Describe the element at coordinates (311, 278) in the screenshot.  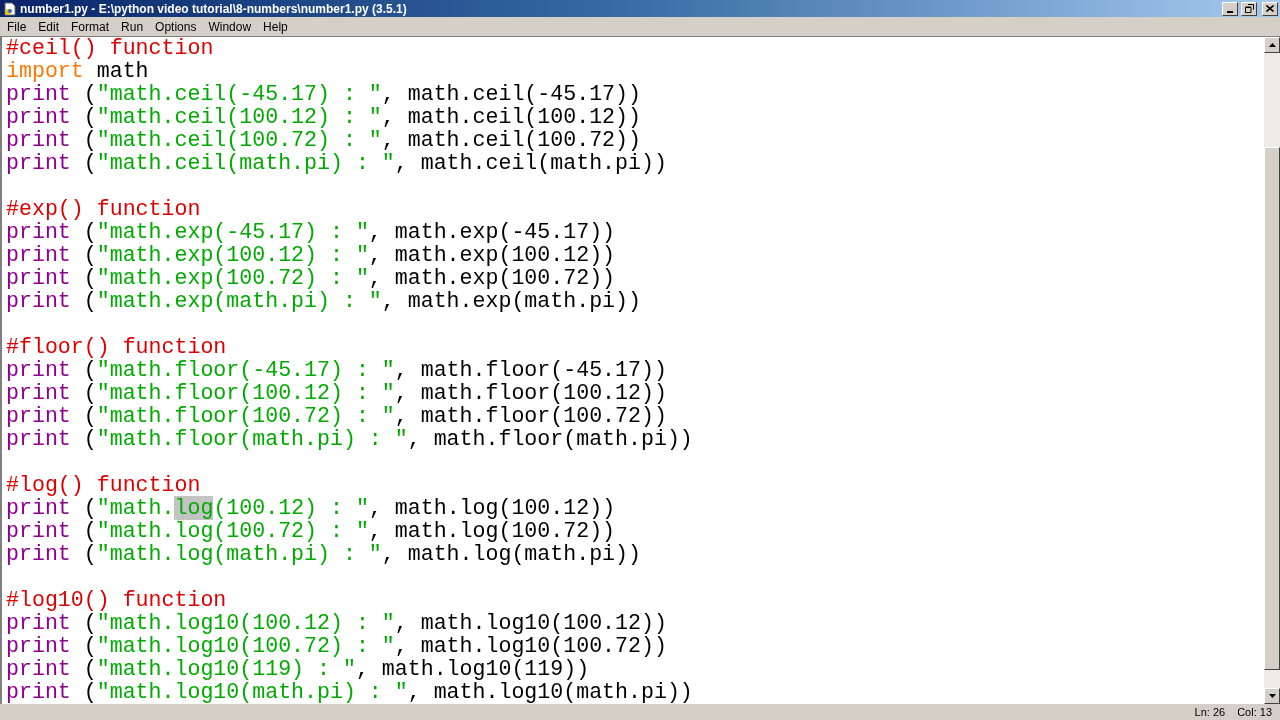
I see `code-line: print ("math.exp(100.72) : ", math.exp(100.72))` at that location.